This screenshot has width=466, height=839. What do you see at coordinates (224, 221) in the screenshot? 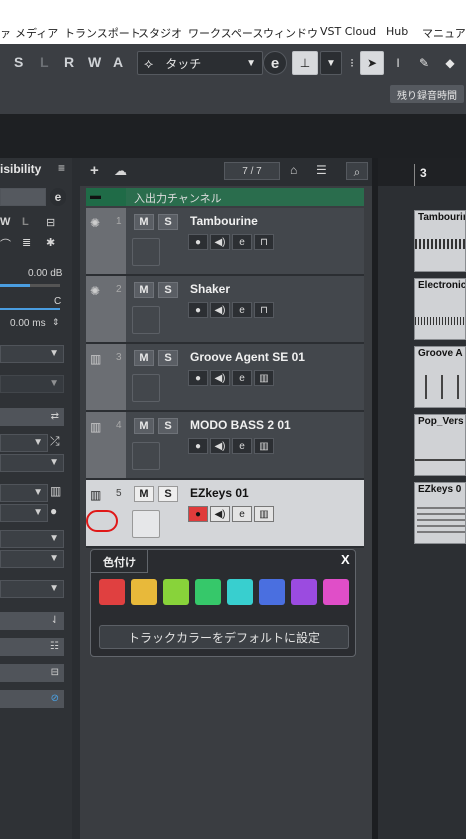
I see `track-name: Tambourine` at bounding box center [224, 221].